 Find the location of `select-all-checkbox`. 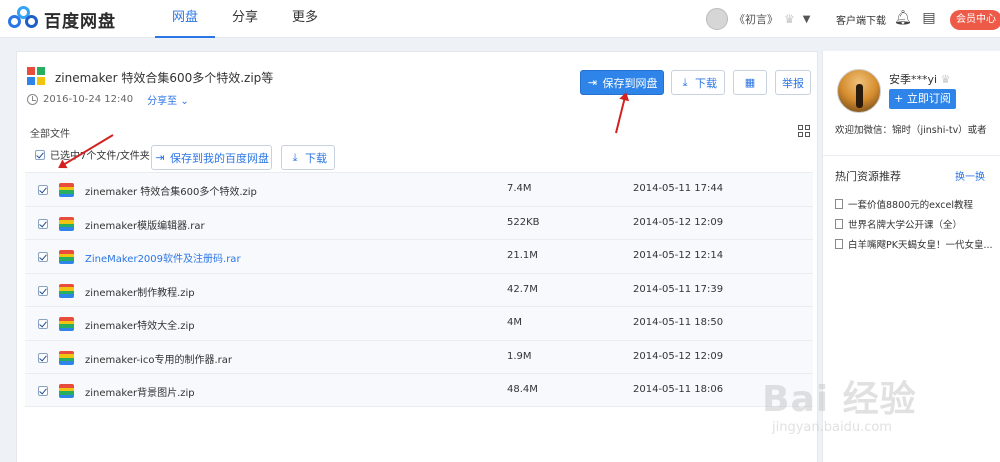

select-all-checkbox is located at coordinates (40, 154).